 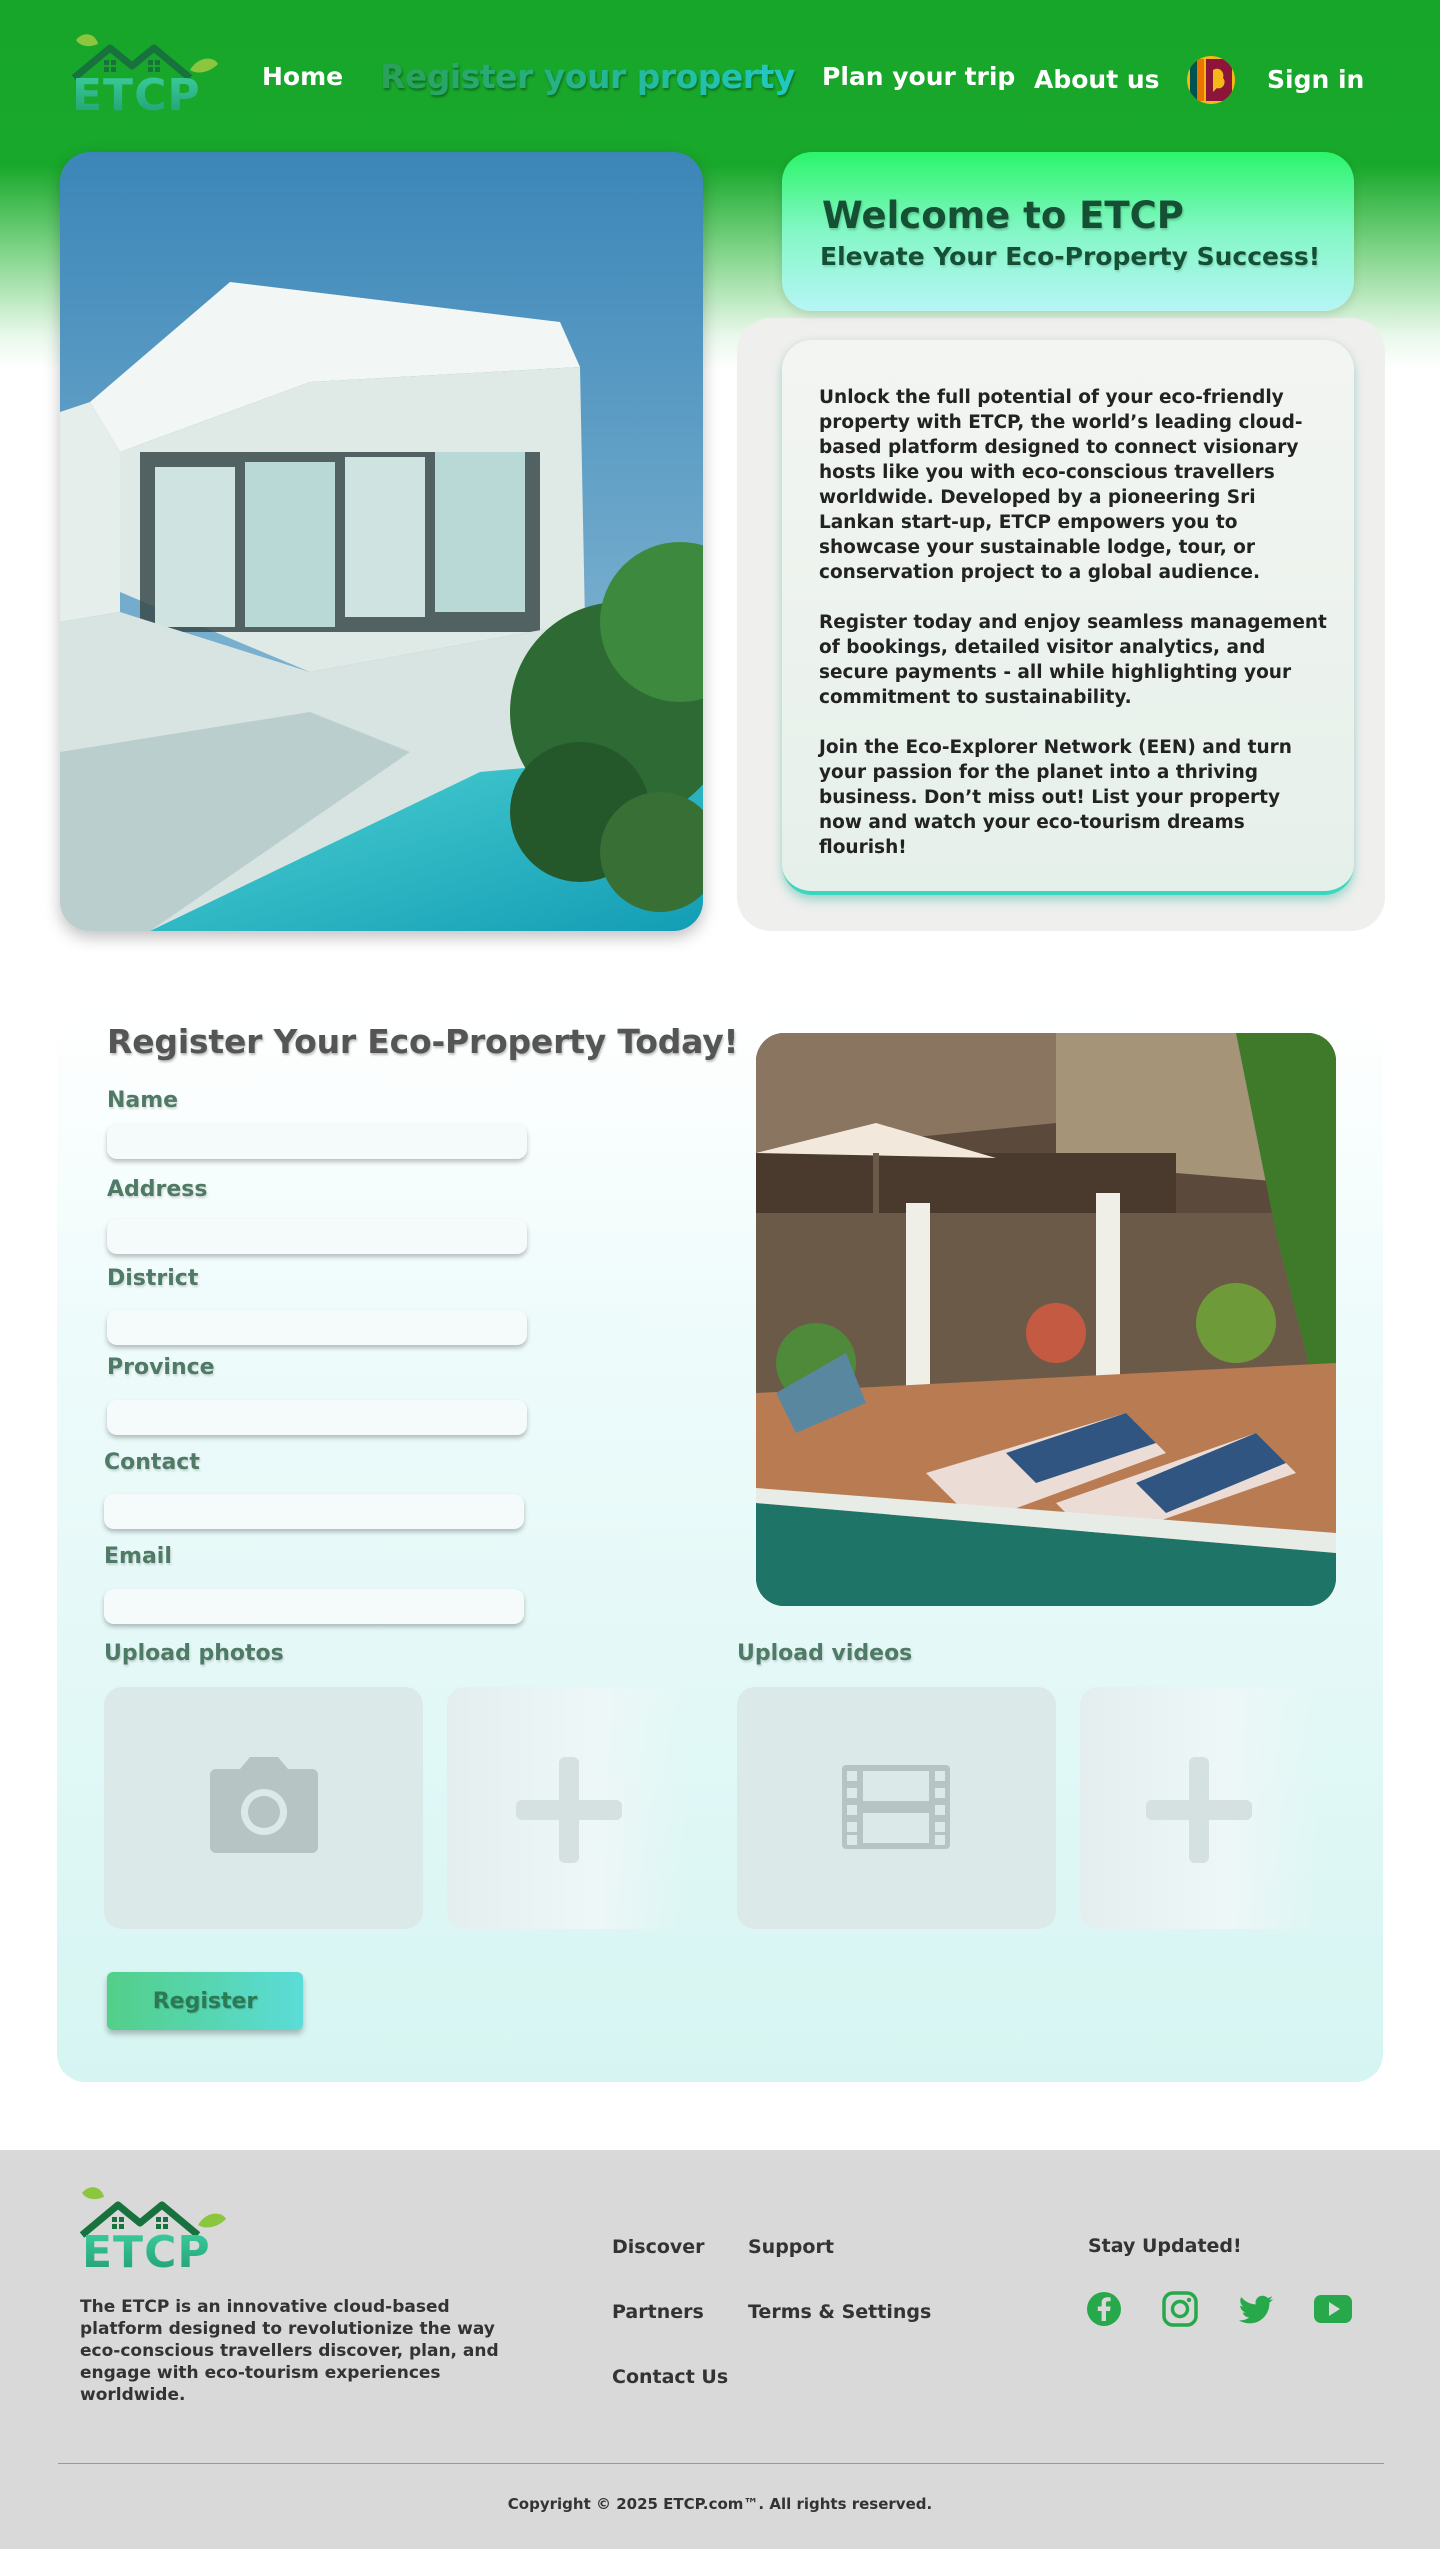 I want to click on welcome-title: Welcome to ETCP, so click(x=1003, y=215).